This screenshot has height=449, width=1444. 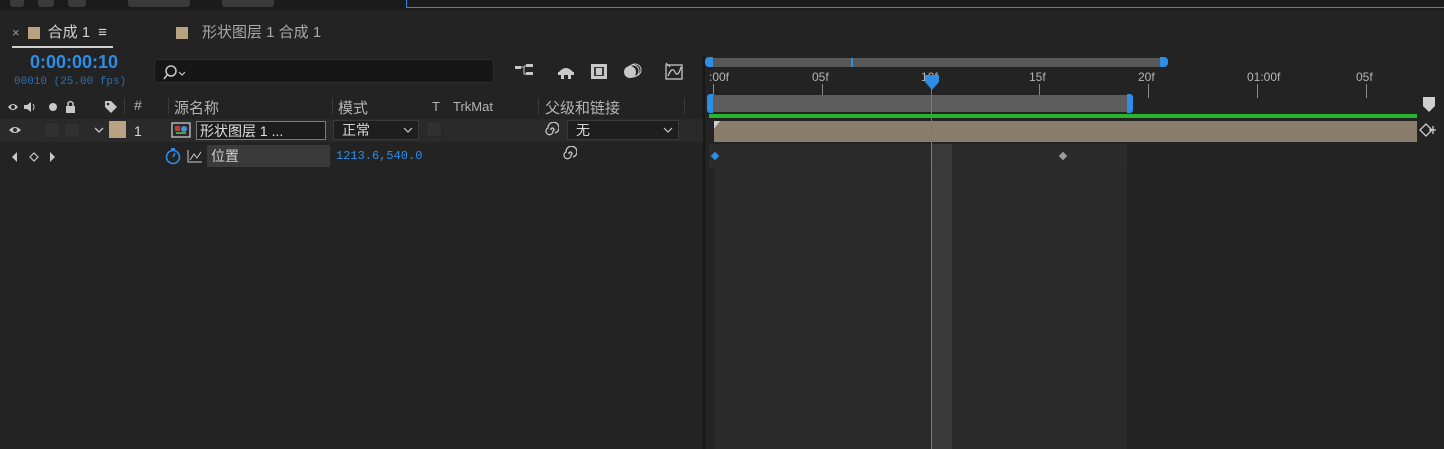 What do you see at coordinates (1146, 77) in the screenshot?
I see `ruler-label: 20f` at bounding box center [1146, 77].